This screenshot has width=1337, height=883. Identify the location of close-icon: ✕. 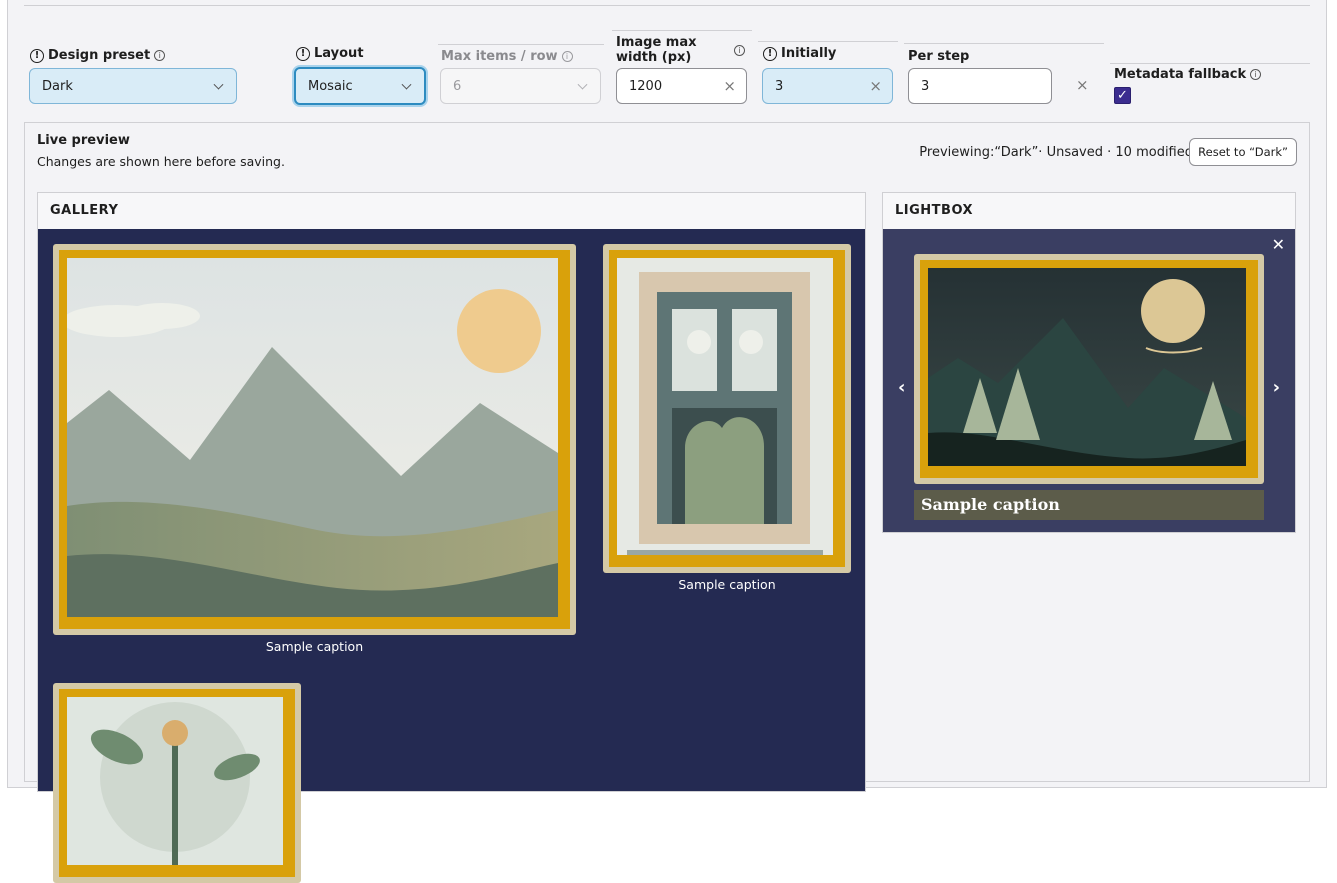
(1278, 244).